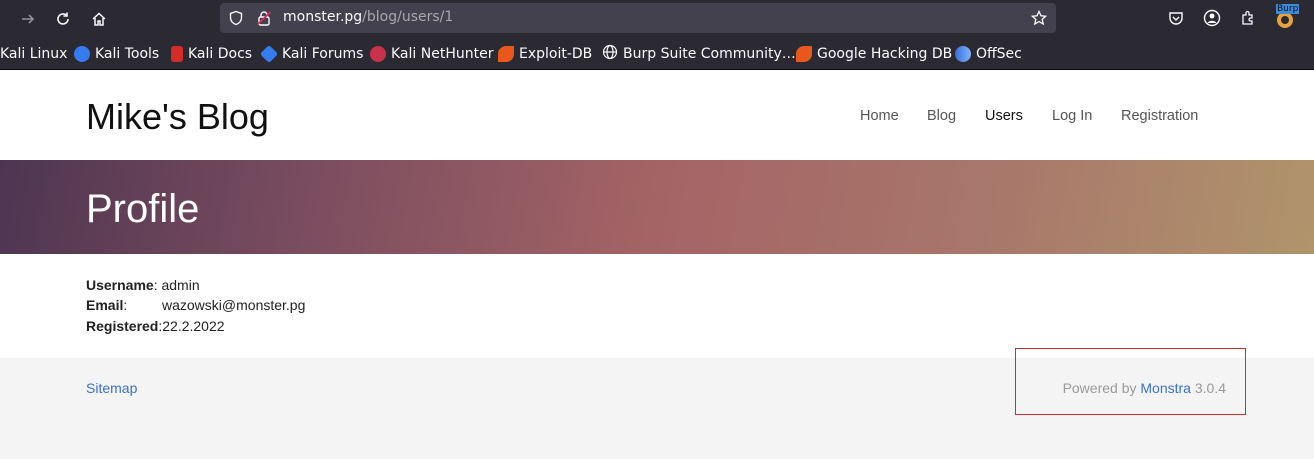  What do you see at coordinates (111, 388) in the screenshot?
I see `sitemap-link: Sitemap` at bounding box center [111, 388].